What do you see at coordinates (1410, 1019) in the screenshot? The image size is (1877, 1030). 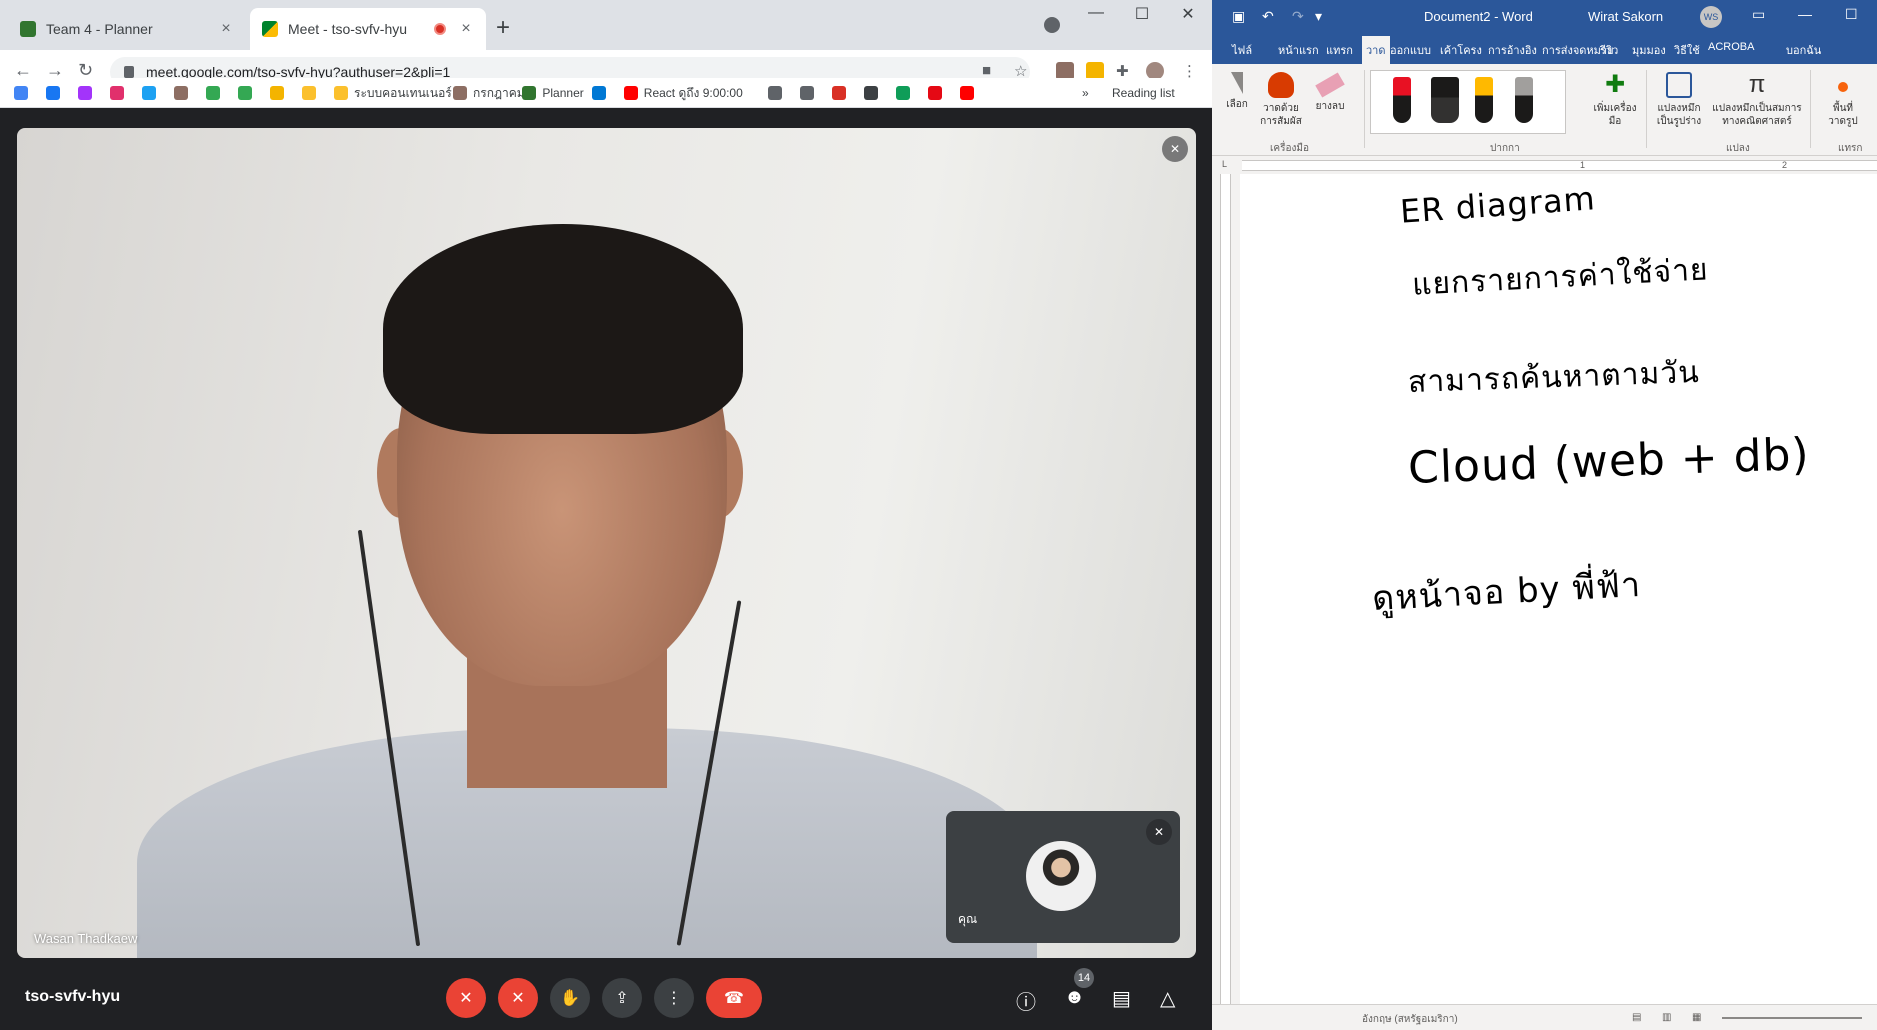 I see `language-status: อังกฤษ (สหรัฐอเมริกา)` at bounding box center [1410, 1019].